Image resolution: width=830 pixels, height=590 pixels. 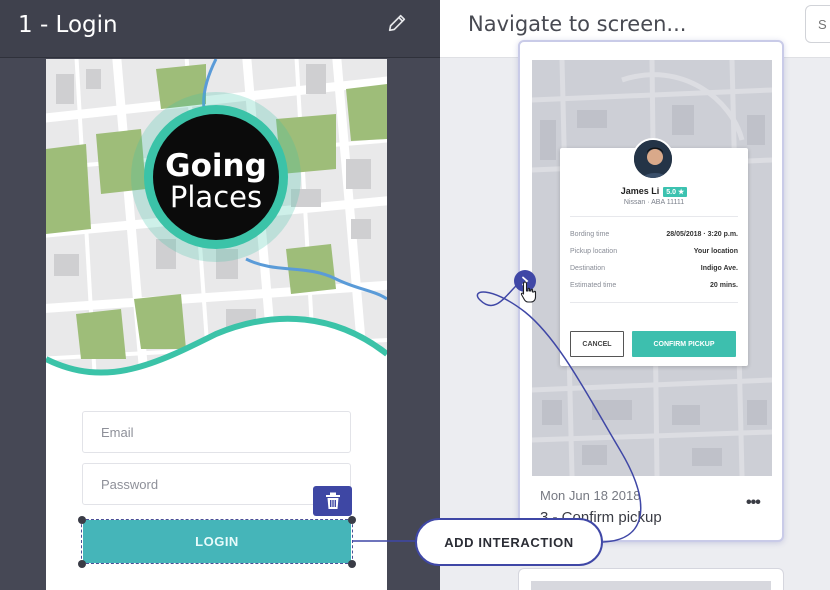 I want to click on add-interaction-button: ADD INTERACTION, so click(x=509, y=542).